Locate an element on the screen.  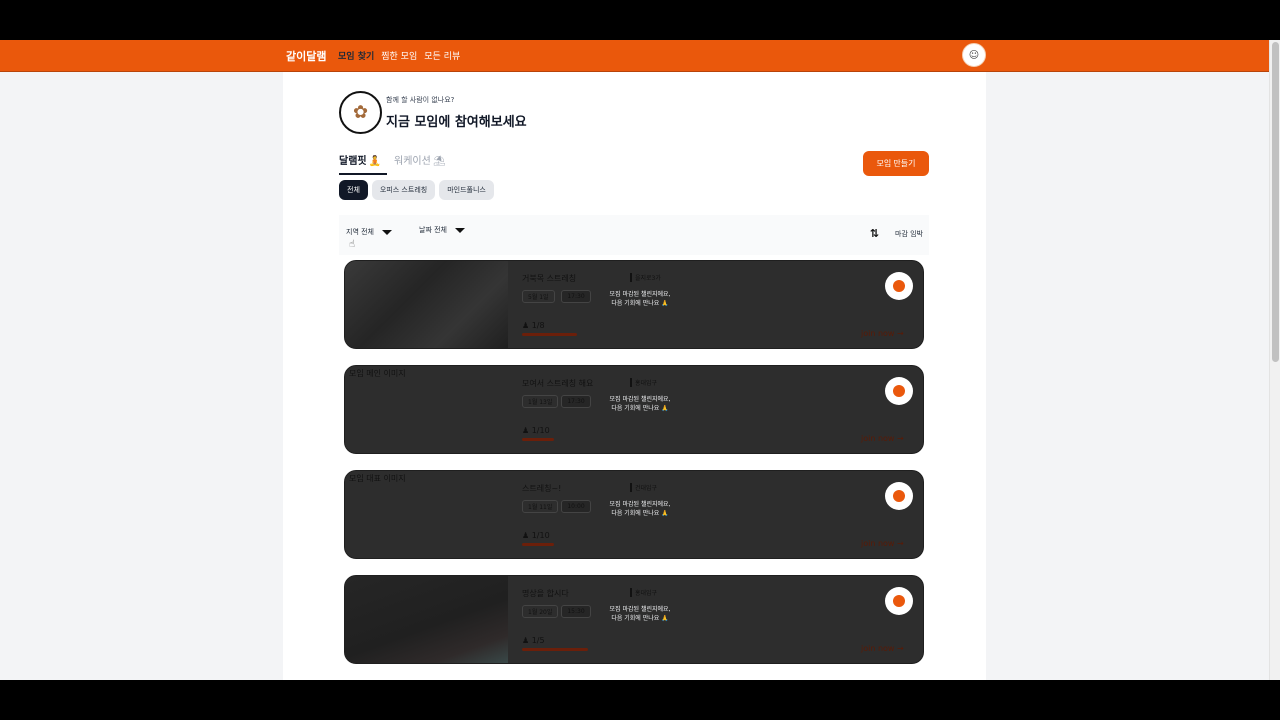
gathering-thumbnail: 모임 메인 이미지 is located at coordinates (426, 409).